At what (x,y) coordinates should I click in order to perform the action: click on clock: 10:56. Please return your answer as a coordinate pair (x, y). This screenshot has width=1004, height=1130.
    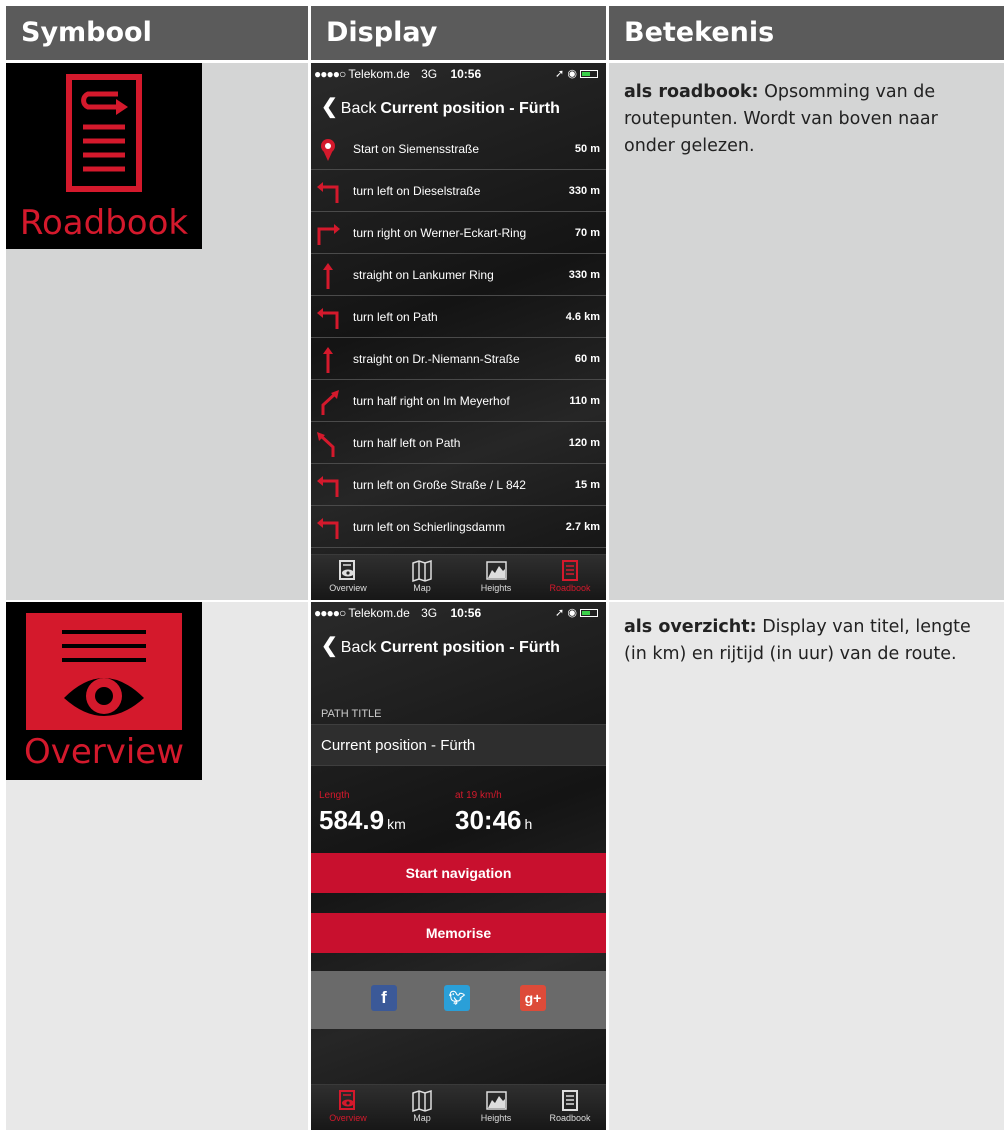
    Looking at the image, I should click on (466, 74).